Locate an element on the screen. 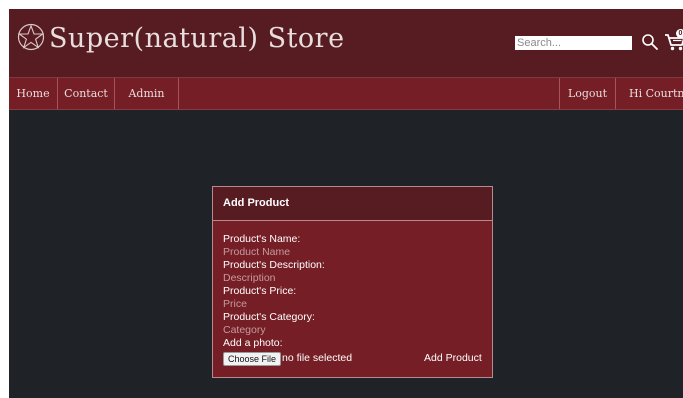 The height and width of the screenshot is (398, 683). site-title: Super(natural) Store is located at coordinates (197, 38).